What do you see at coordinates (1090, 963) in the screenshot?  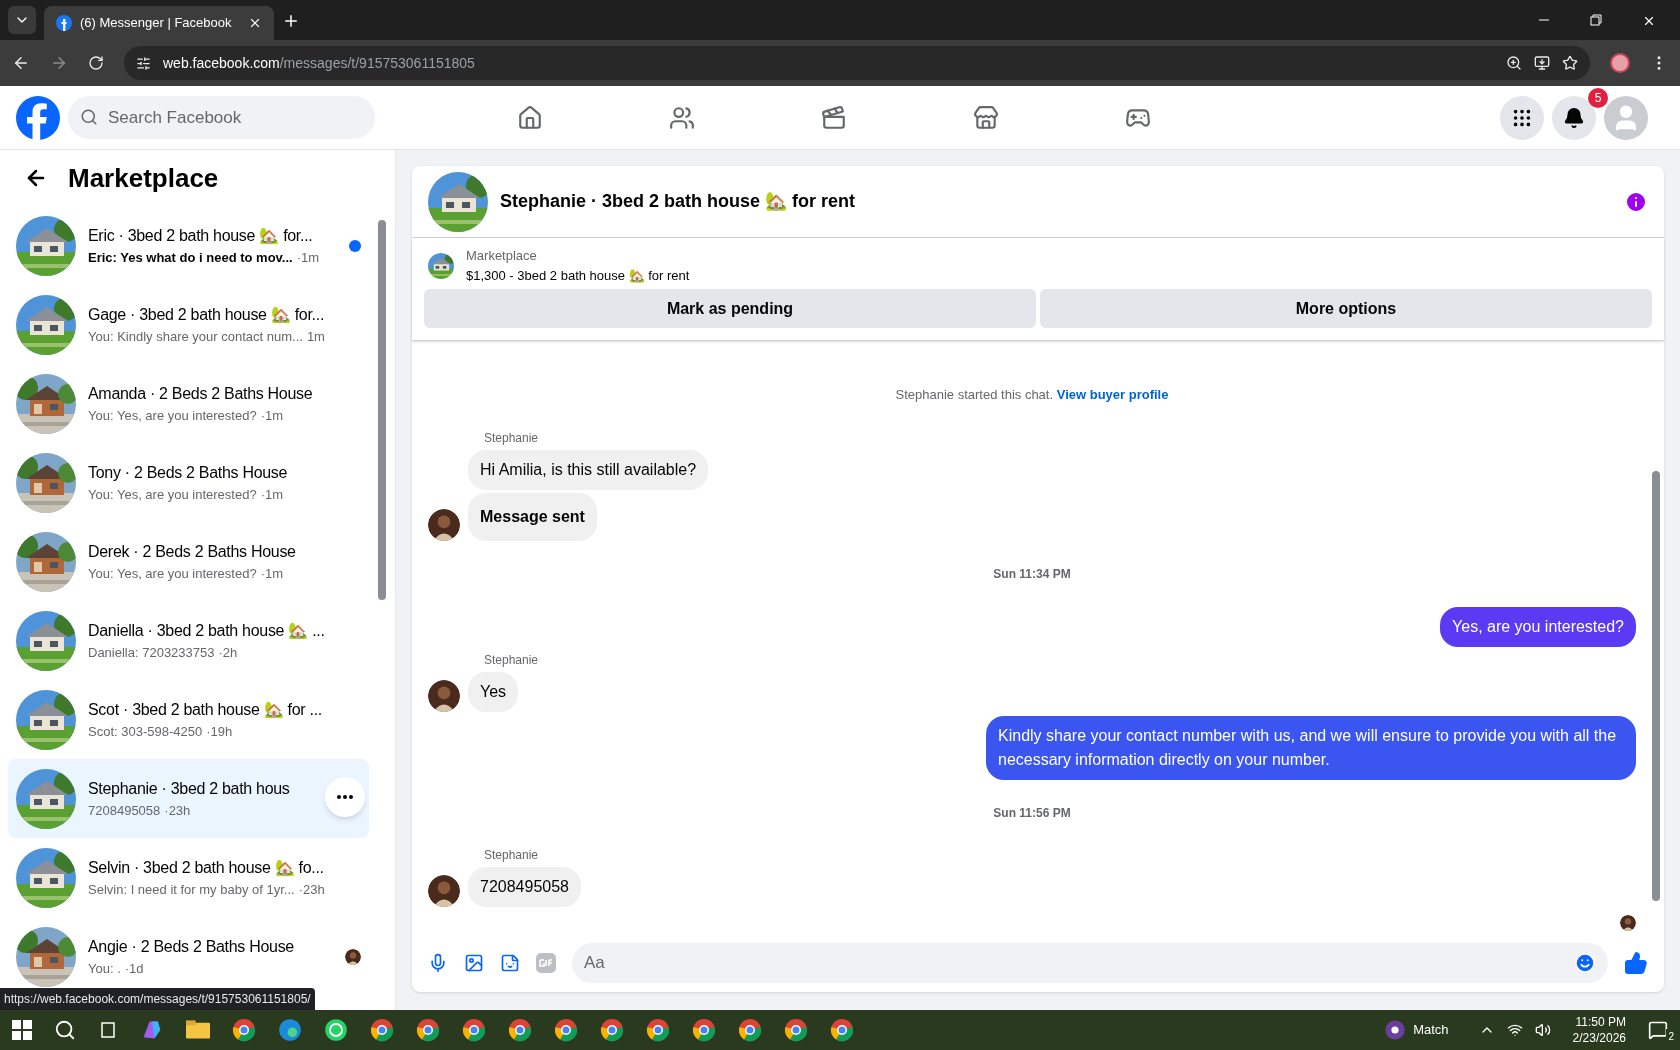 I see `message-field: Aa` at bounding box center [1090, 963].